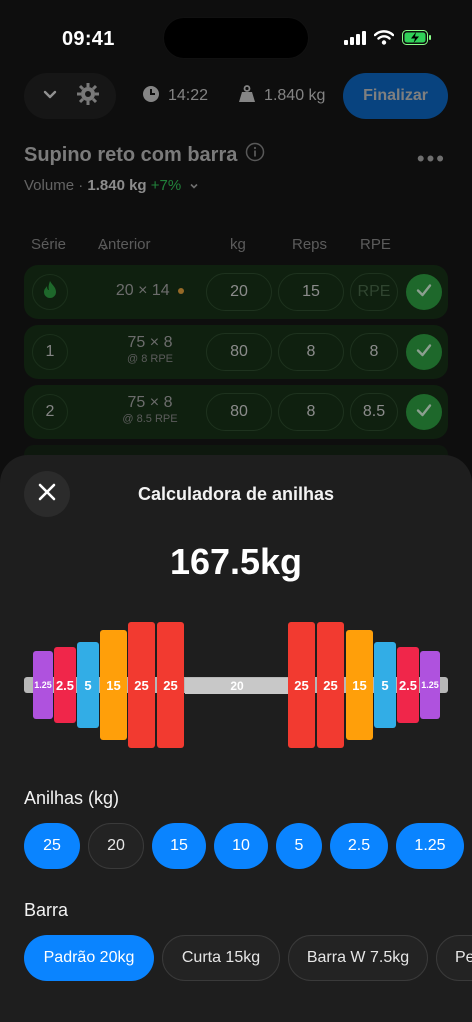 The width and height of the screenshot is (472, 1022). I want to click on bar-chip-standard: Padrão 20kg, so click(89, 958).